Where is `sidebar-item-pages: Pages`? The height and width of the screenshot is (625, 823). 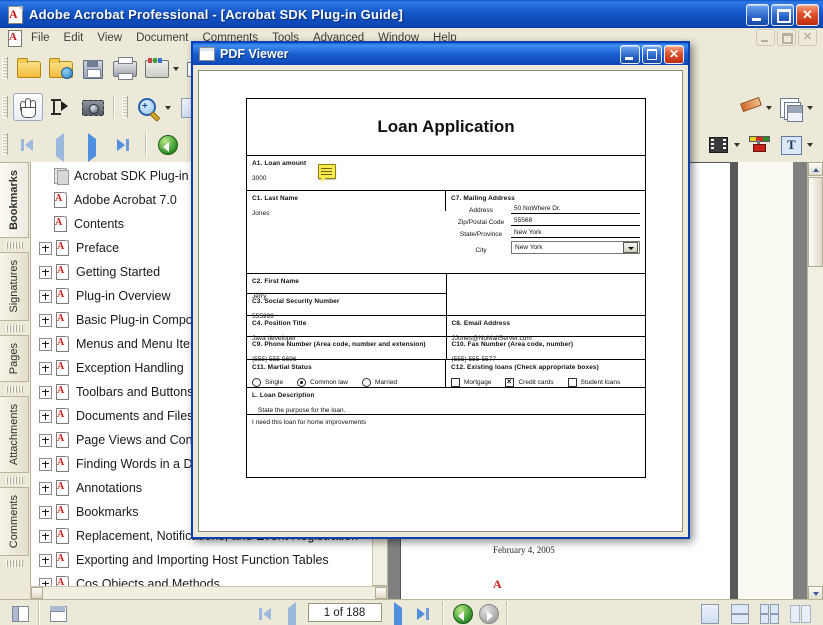 sidebar-item-pages: Pages is located at coordinates (14, 358).